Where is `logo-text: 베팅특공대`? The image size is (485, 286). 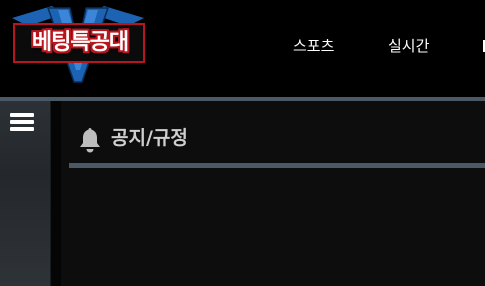
logo-text: 베팅특공대 is located at coordinates (80, 42).